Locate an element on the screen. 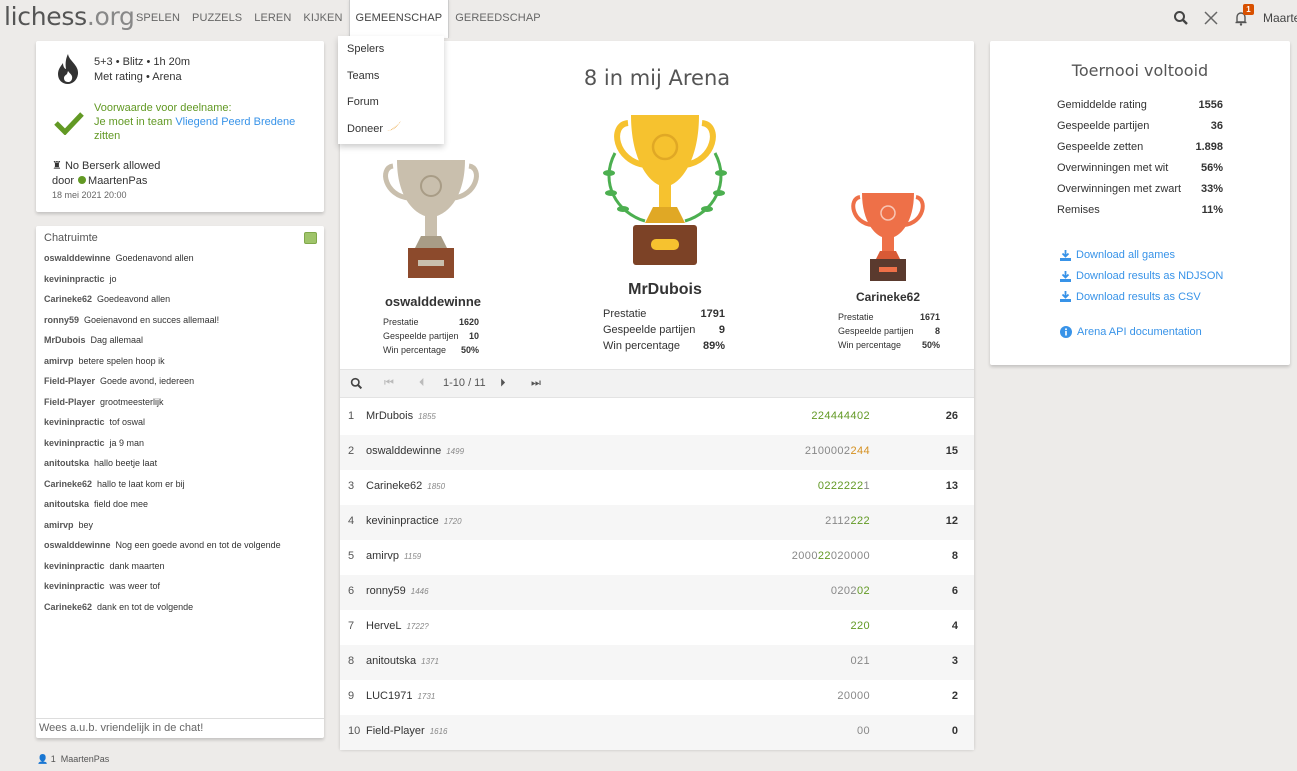 The image size is (1297, 771). download-ndjson-link: Download results as NDJSON is located at coordinates (1141, 276).